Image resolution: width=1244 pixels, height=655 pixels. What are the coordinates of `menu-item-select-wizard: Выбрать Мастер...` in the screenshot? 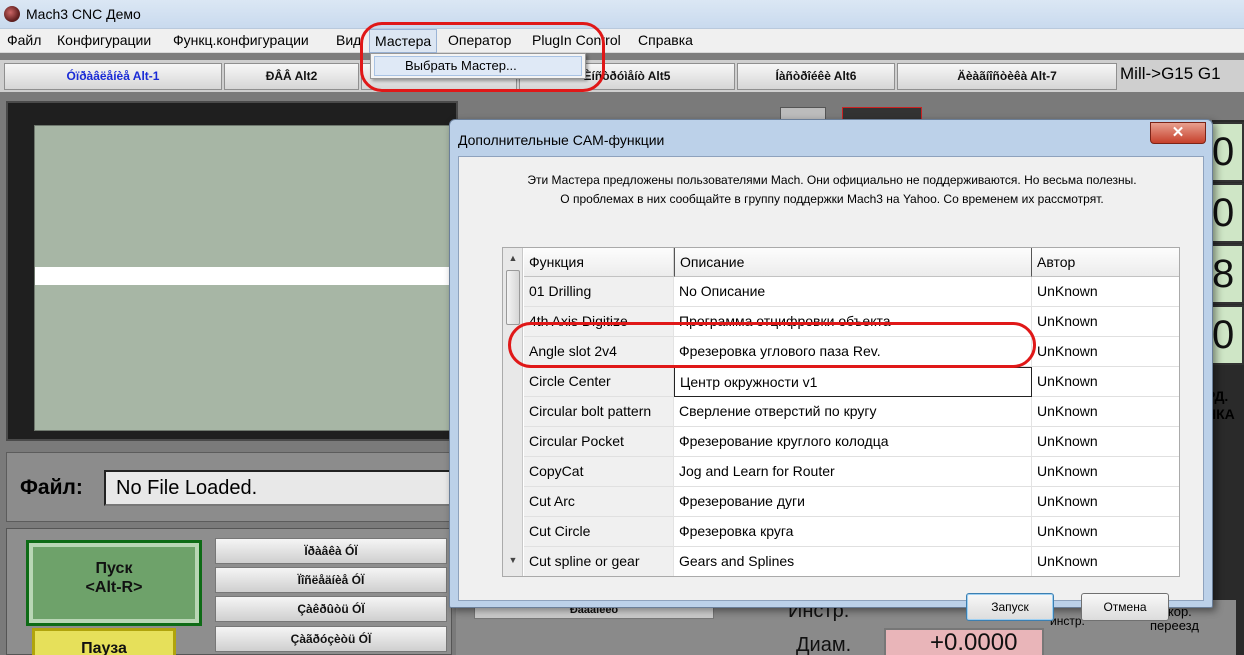 It's located at (478, 66).